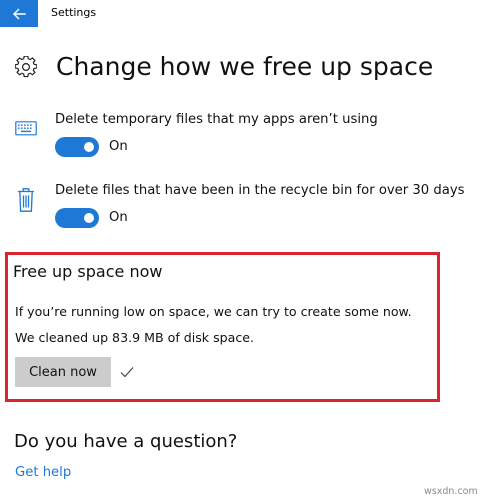 The height and width of the screenshot is (500, 485). What do you see at coordinates (118, 217) in the screenshot?
I see `recycle-bin-toggle-state: On` at bounding box center [118, 217].